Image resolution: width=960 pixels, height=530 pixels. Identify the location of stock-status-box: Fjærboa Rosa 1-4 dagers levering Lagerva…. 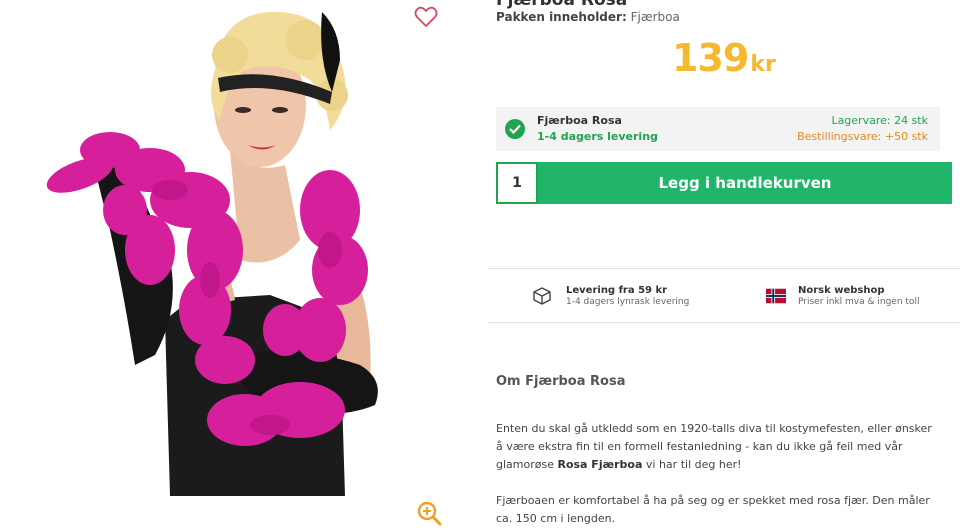
(718, 129).